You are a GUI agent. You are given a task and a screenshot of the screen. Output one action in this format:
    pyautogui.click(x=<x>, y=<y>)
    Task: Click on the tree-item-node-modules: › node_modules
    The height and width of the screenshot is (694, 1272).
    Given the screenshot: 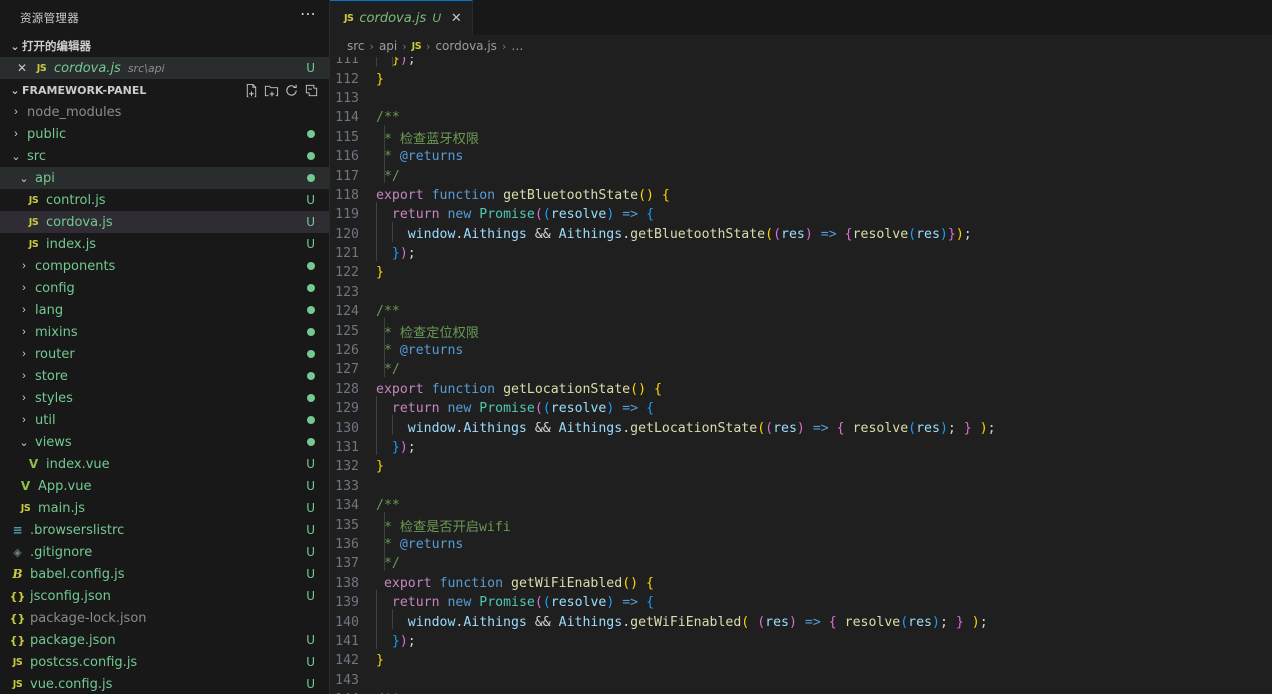 What is the action you would take?
    pyautogui.click(x=164, y=112)
    